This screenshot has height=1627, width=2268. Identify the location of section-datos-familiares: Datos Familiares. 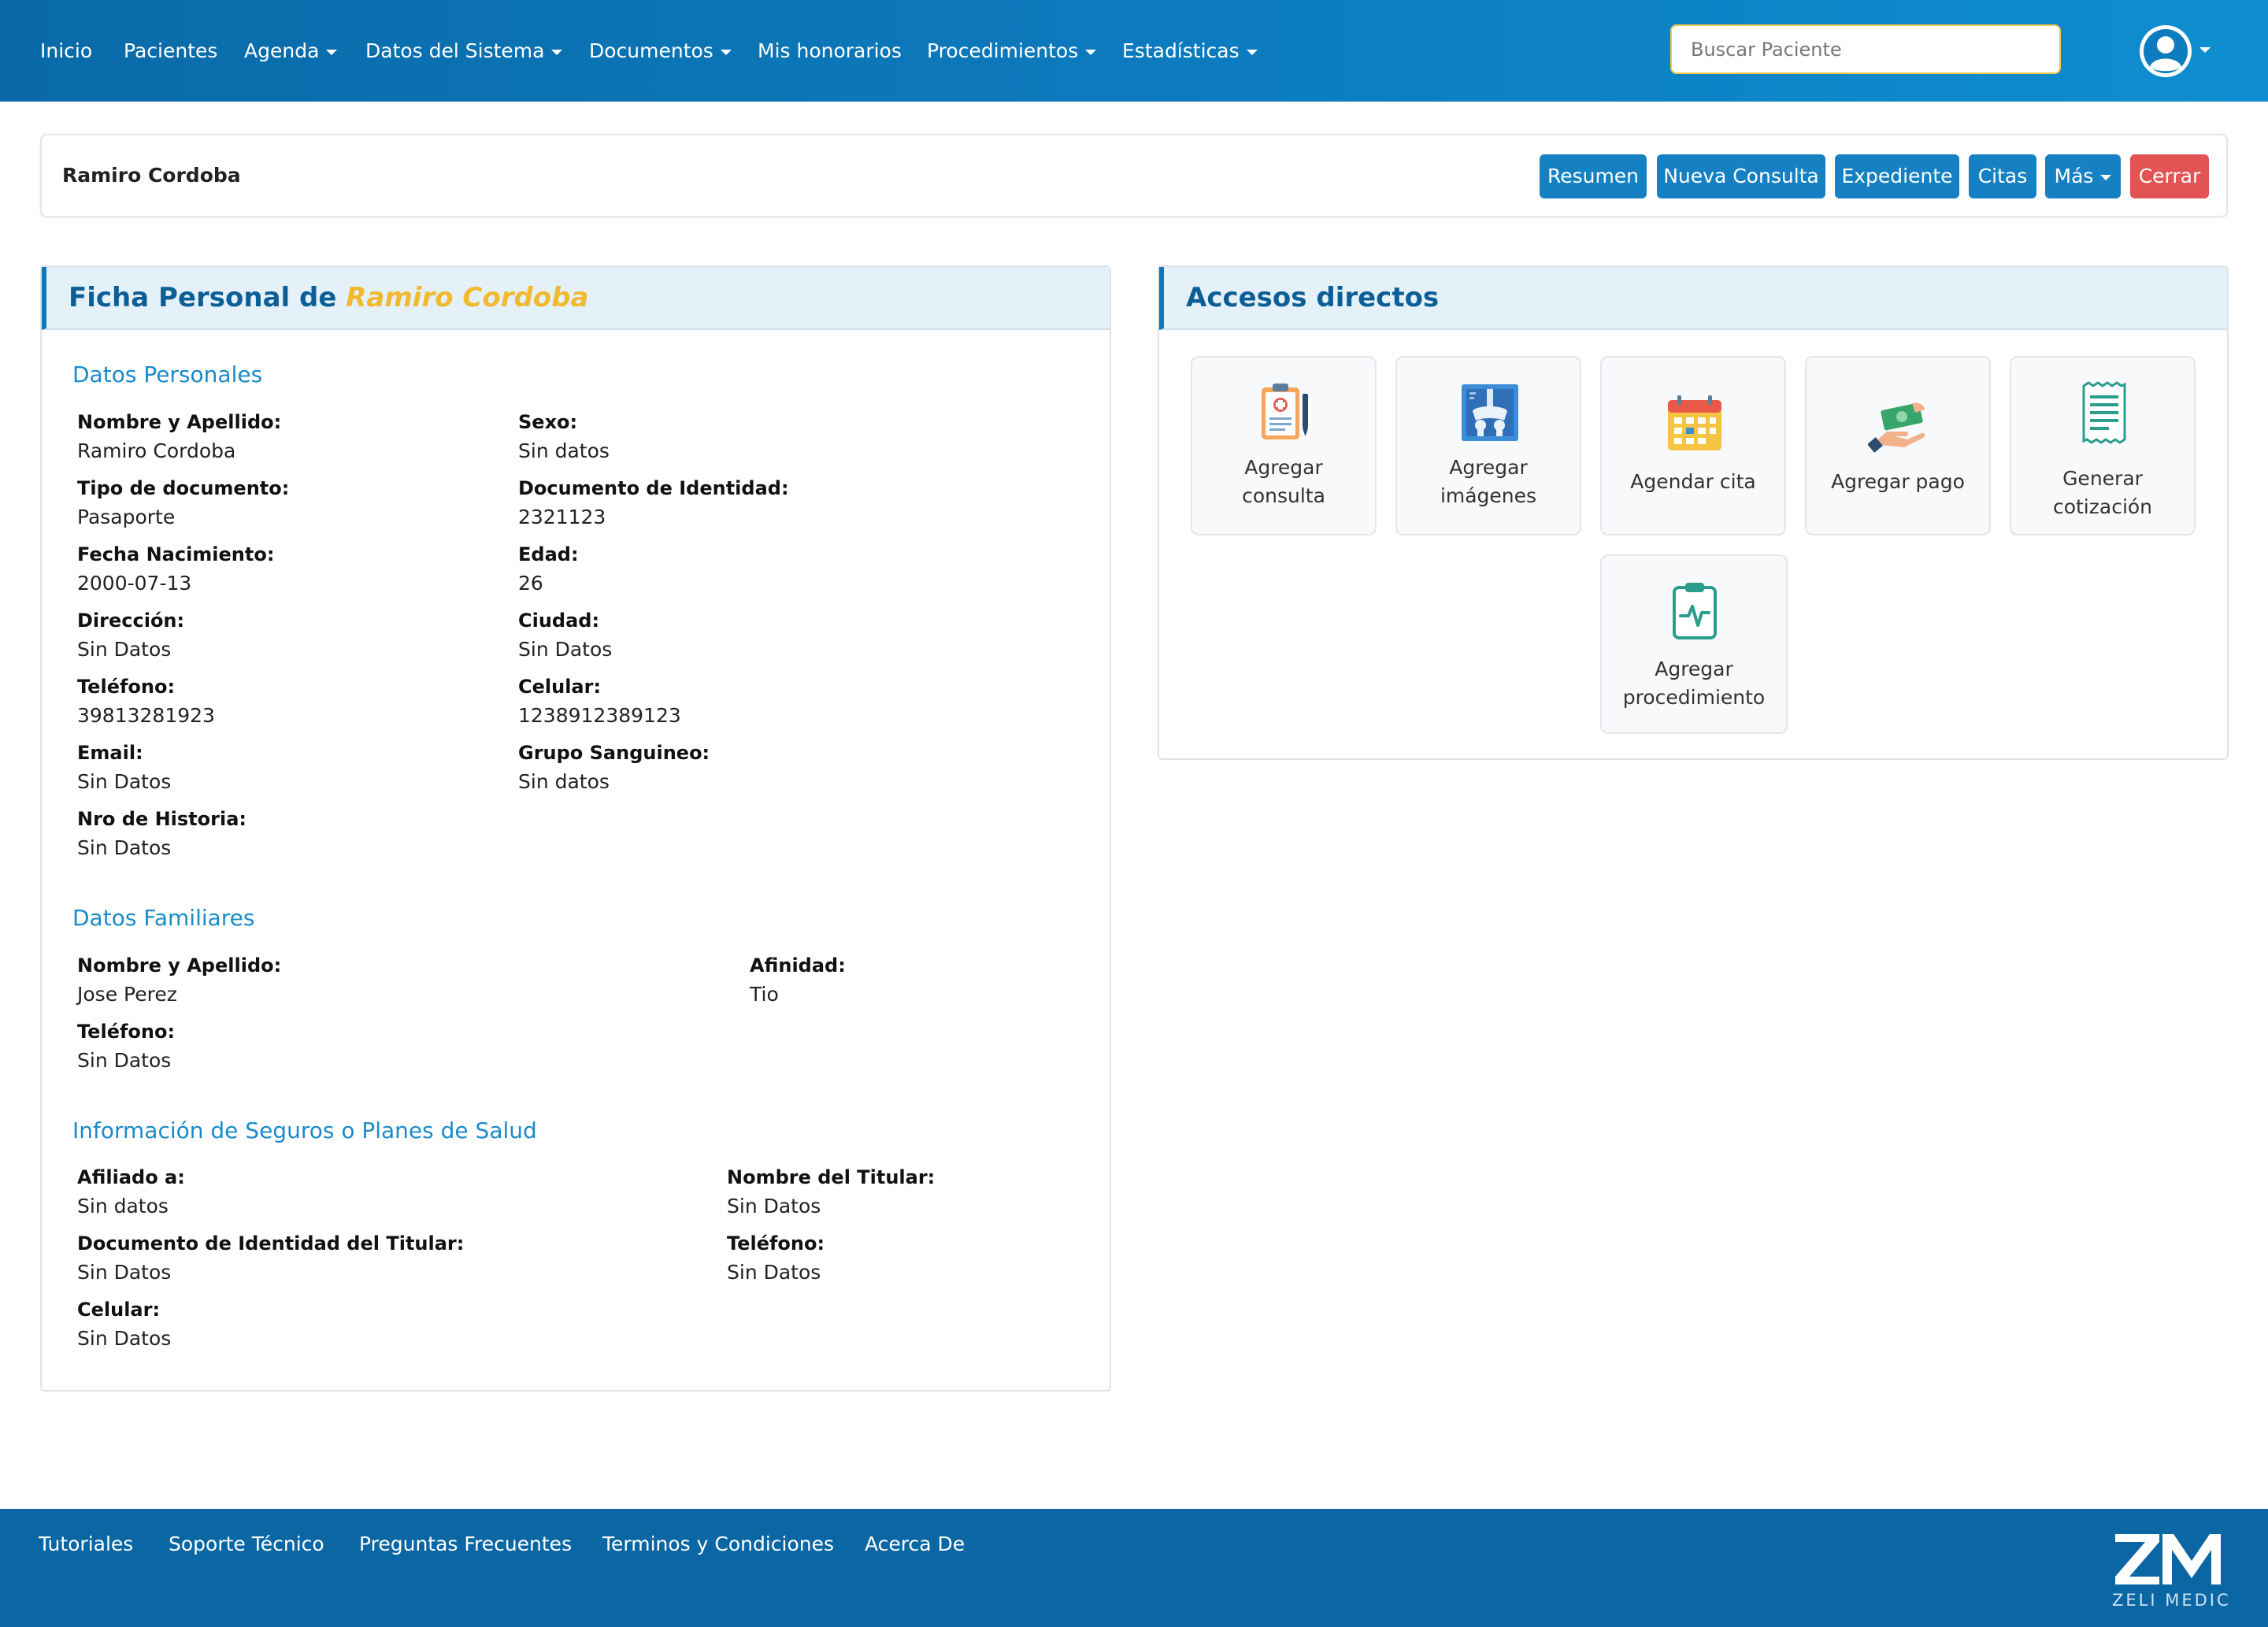
(163, 918).